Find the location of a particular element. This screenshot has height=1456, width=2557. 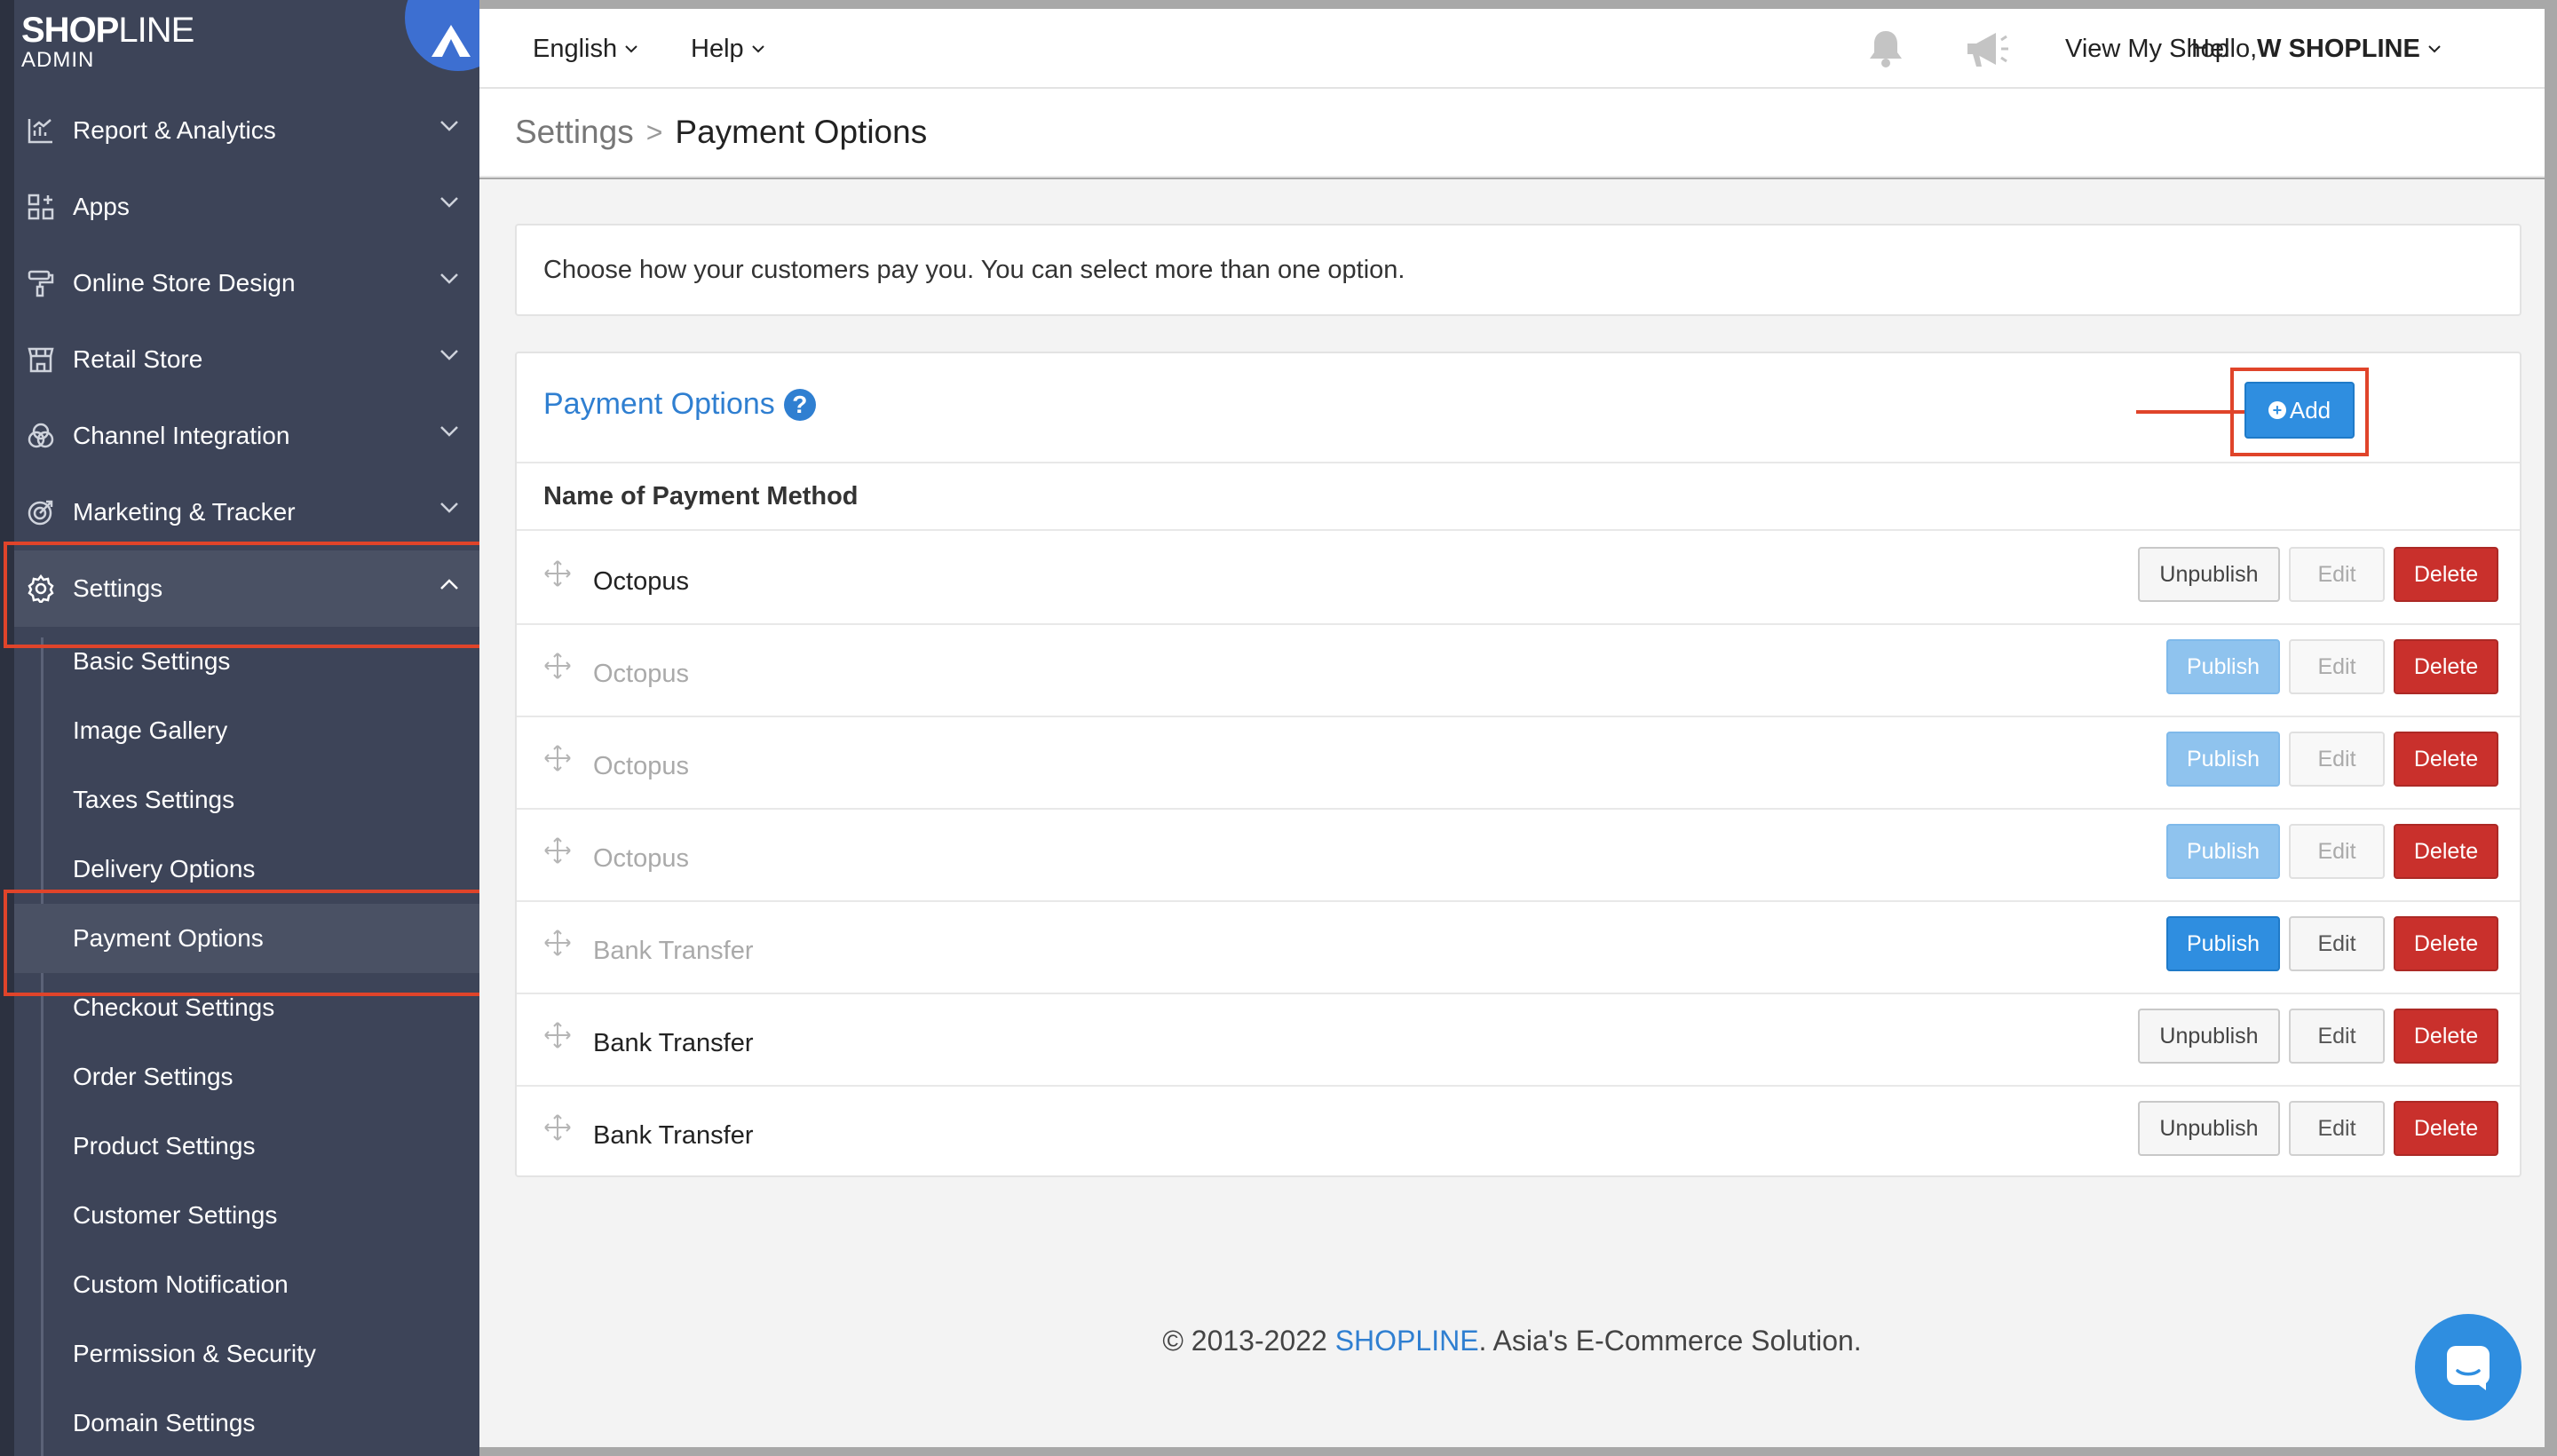

sidebar-sub-taxes-settings: Taxes Settings is located at coordinates (276, 800).